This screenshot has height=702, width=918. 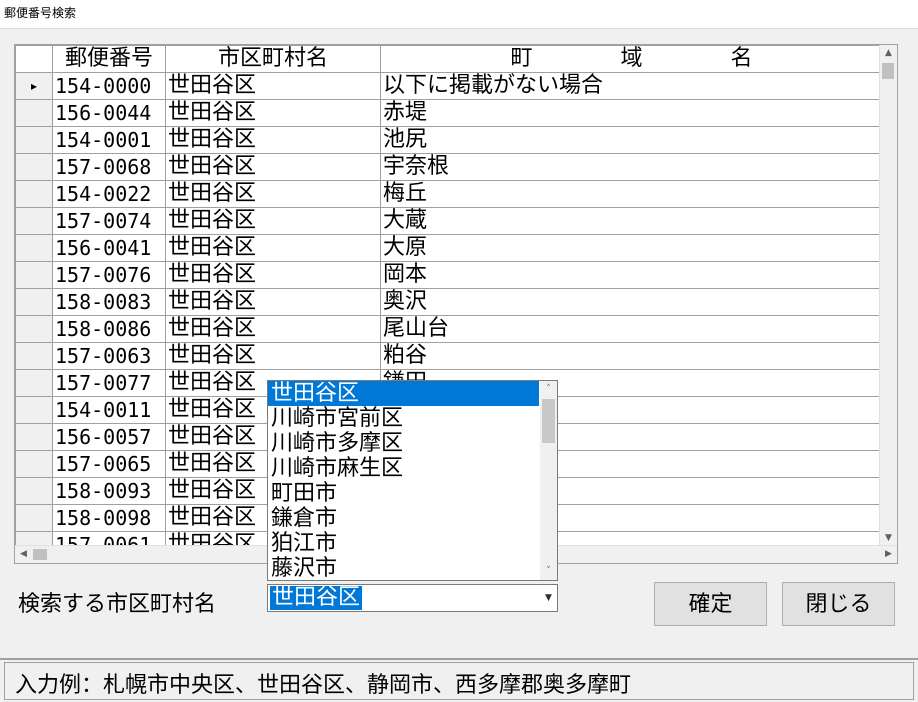 I want to click on column-header-zip: 郵便番号, so click(x=109, y=59).